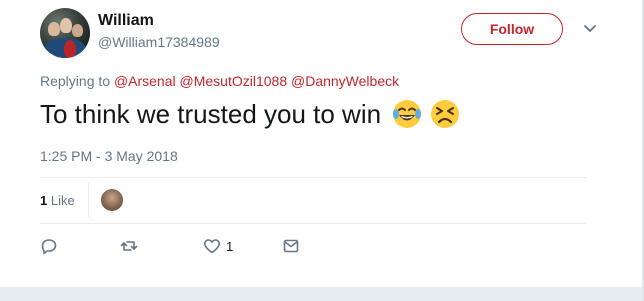  Describe the element at coordinates (44, 200) in the screenshot. I see `likes-count: 1` at that location.